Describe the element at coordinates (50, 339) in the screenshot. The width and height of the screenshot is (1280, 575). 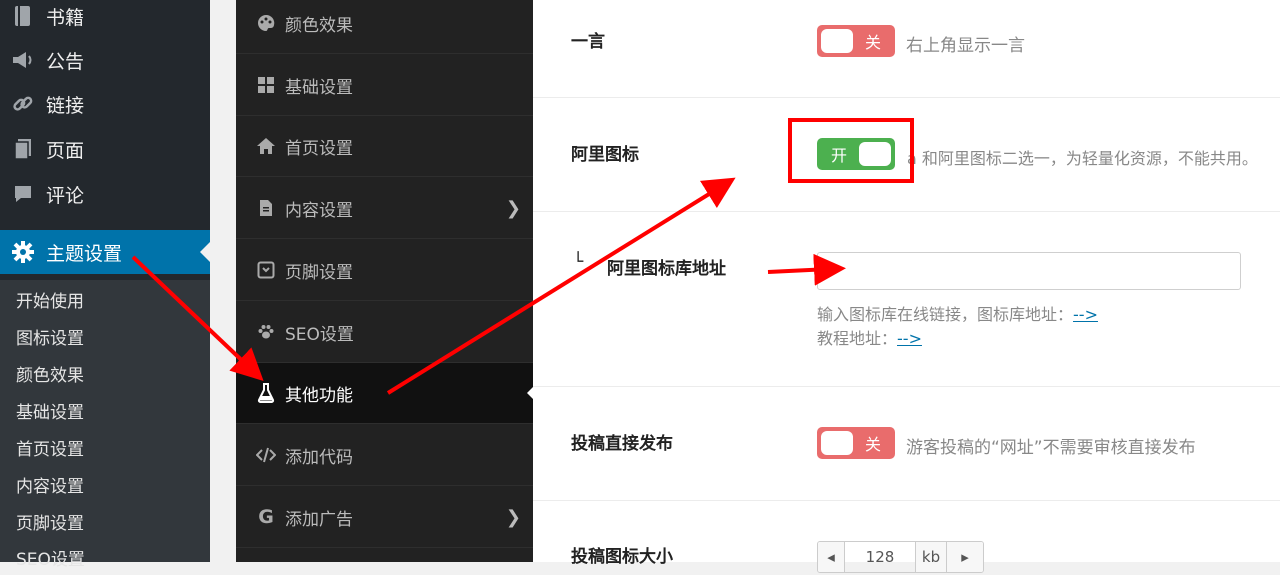
I see `submenu-icon-settings: 图标设置` at that location.